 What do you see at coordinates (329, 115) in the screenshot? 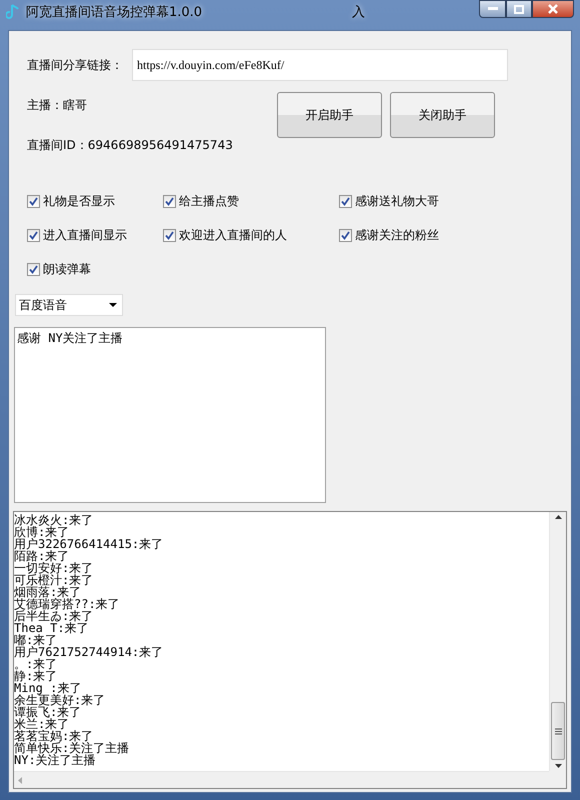
I see `start-button: 开启助手` at bounding box center [329, 115].